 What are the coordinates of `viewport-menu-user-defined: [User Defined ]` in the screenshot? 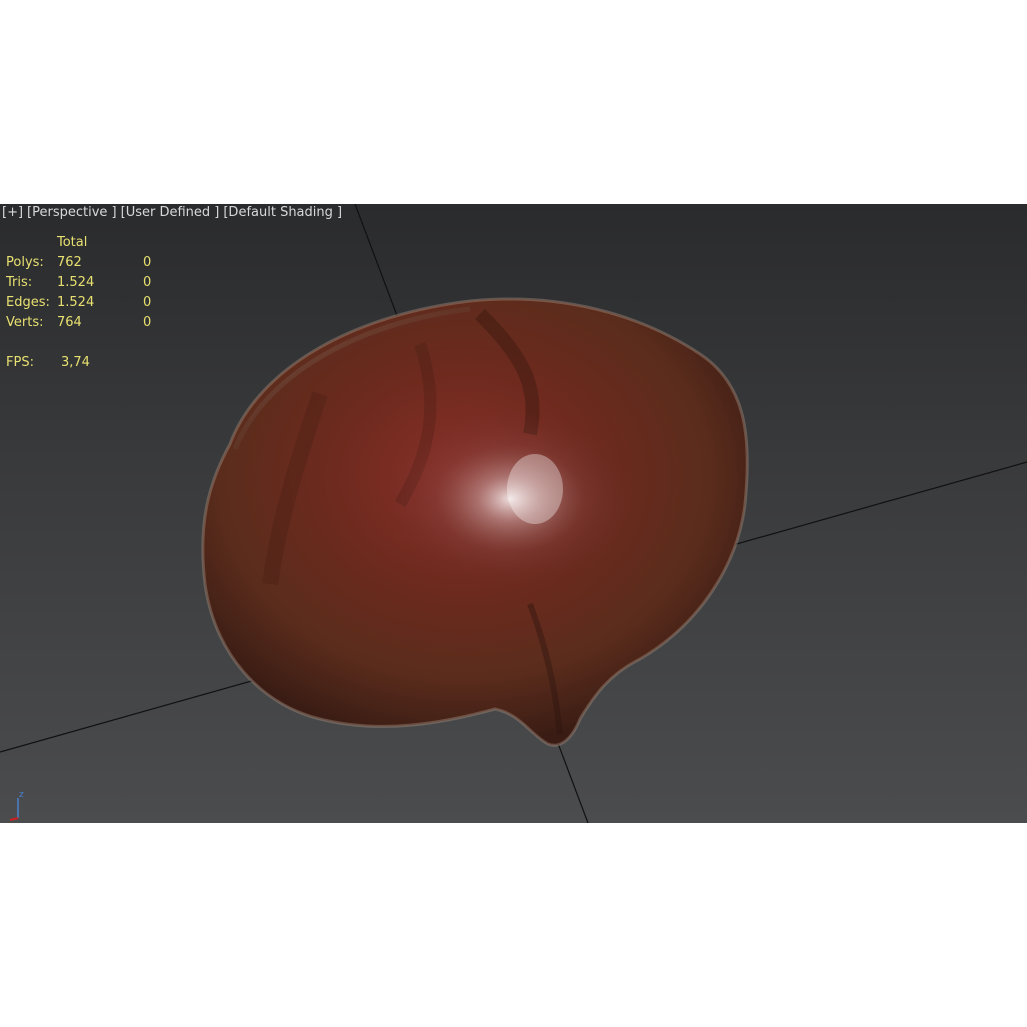 It's located at (170, 214).